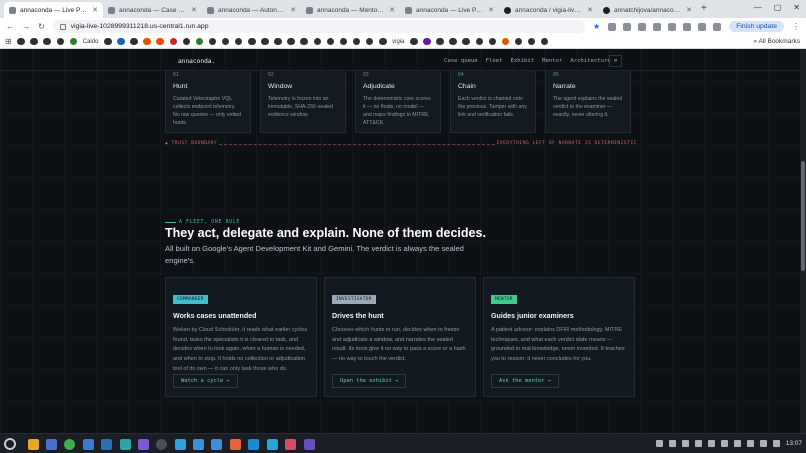 The height and width of the screenshot is (453, 806). Describe the element at coordinates (758, 7) in the screenshot. I see `minimize-icon: —` at that location.